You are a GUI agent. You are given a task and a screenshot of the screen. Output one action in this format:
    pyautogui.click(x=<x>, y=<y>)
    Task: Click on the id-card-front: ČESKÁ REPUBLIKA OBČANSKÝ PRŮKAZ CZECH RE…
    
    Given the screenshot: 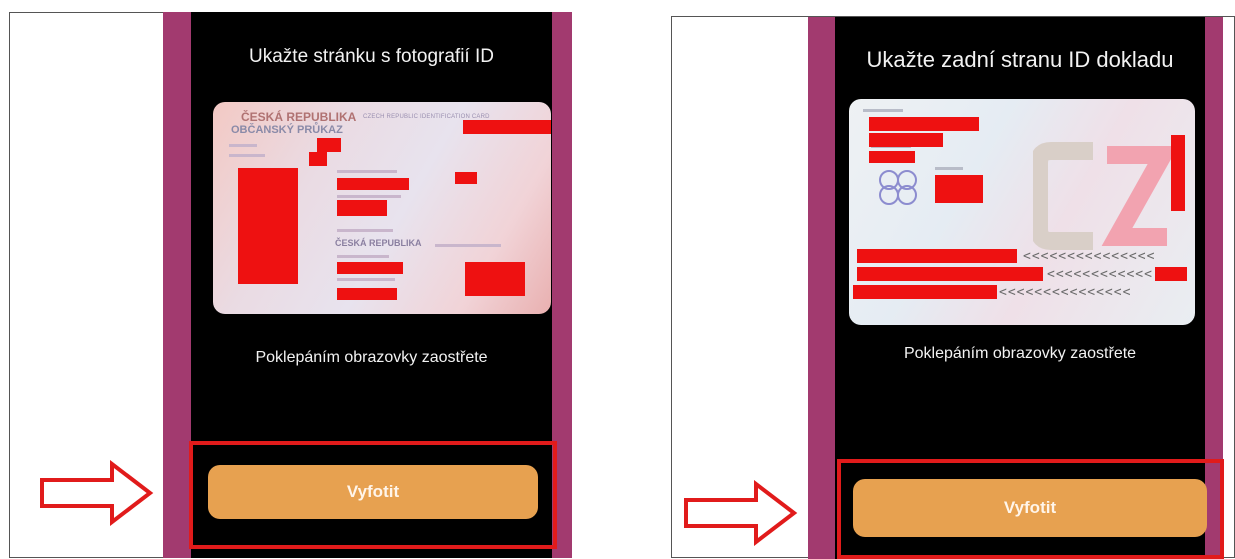 What is the action you would take?
    pyautogui.click(x=382, y=208)
    